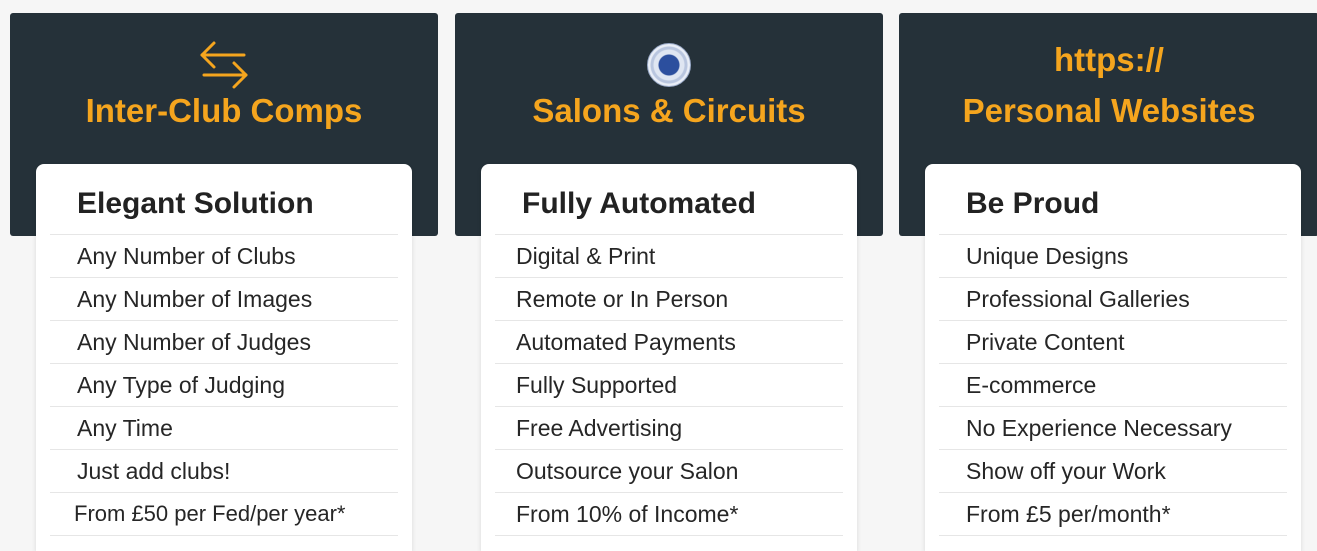 The height and width of the screenshot is (551, 1317). What do you see at coordinates (1113, 299) in the screenshot?
I see `list-item: Professional Galleries` at bounding box center [1113, 299].